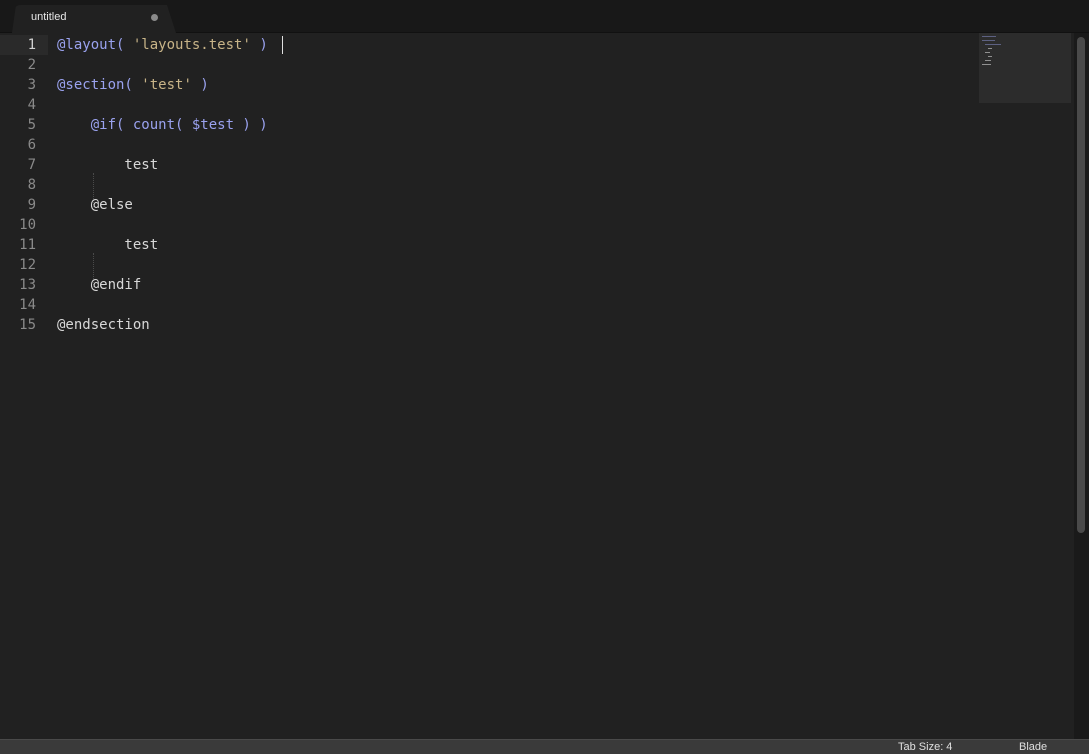 Image resolution: width=1089 pixels, height=754 pixels. What do you see at coordinates (22, 386) in the screenshot?
I see `line-number-gutter: 1 2 3 4 5 6 7 8 9 10 11 12 13 14 15` at bounding box center [22, 386].